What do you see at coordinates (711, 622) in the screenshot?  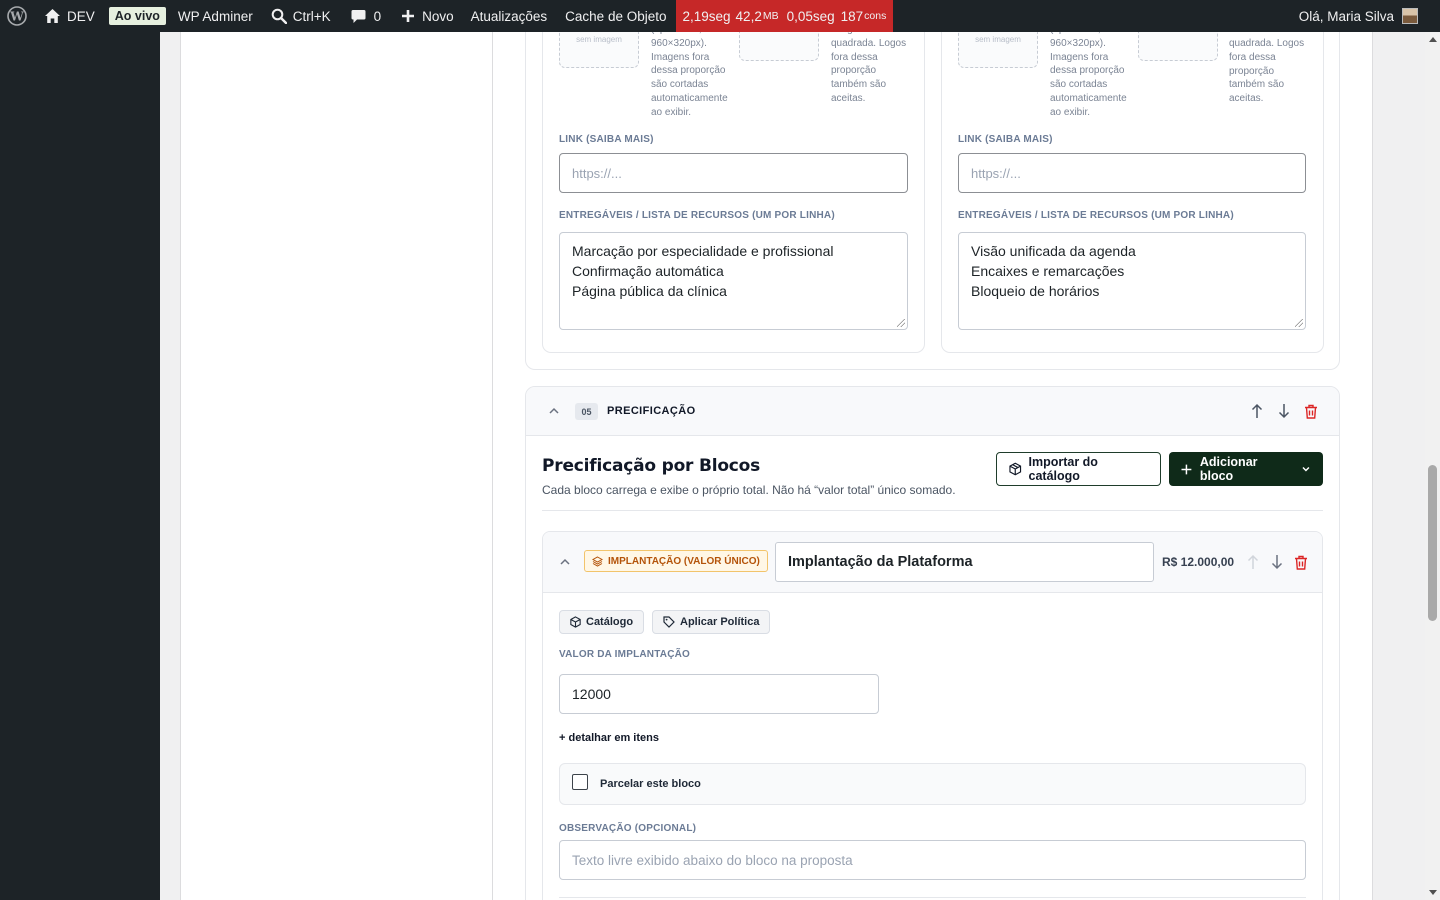 I see `apply-policy-button: Aplicar Política` at bounding box center [711, 622].